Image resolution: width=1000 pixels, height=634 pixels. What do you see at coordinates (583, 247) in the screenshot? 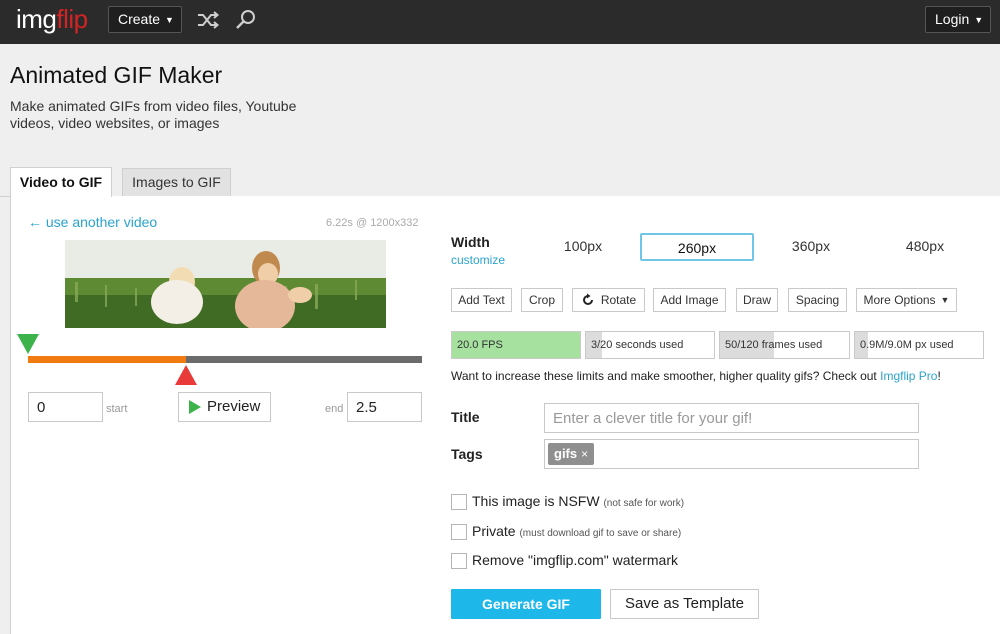
I see `width-option-100px: 100px` at bounding box center [583, 247].